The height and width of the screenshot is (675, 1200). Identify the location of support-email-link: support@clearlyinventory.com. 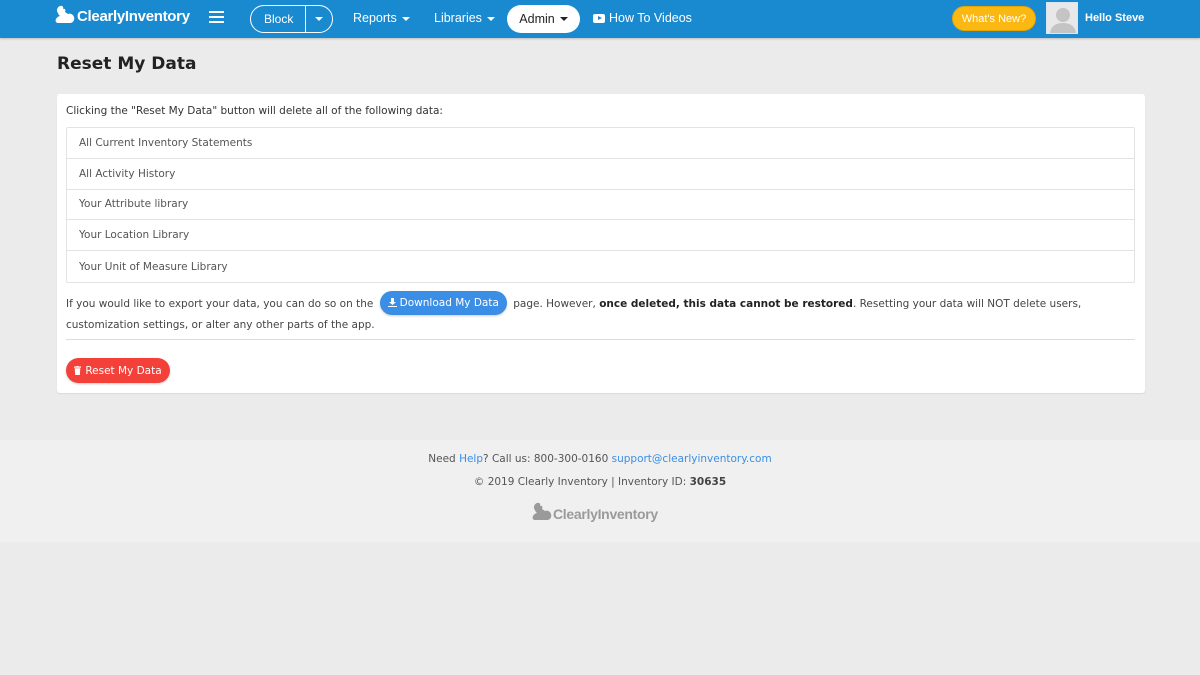
(692, 459).